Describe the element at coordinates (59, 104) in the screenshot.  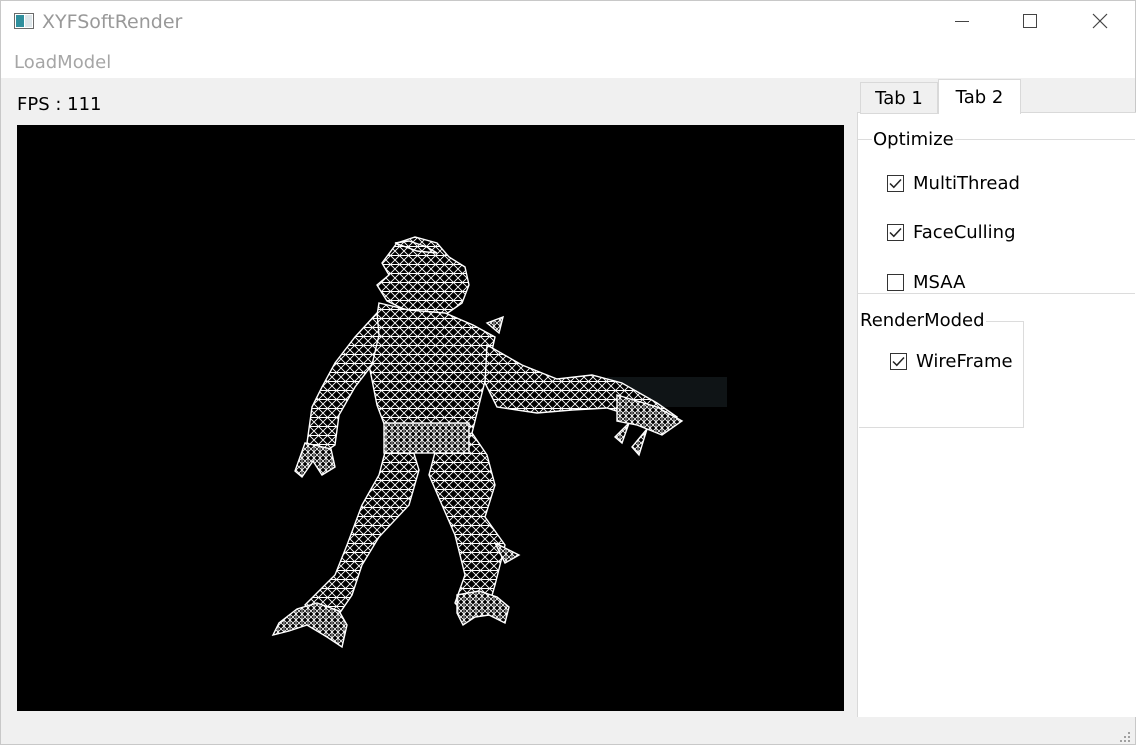
I see `fps-readout: FPS : 111` at that location.